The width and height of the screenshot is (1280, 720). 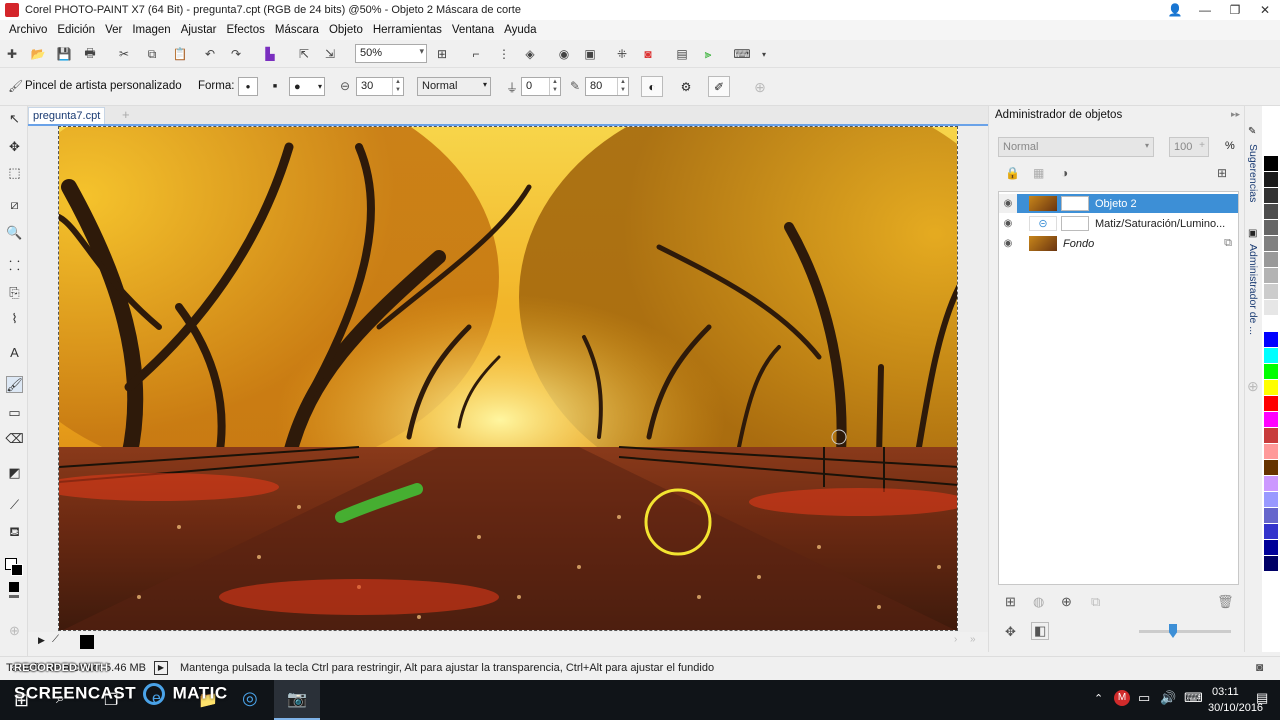 What do you see at coordinates (764, 54) in the screenshot?
I see `chevron-down-icon: ▾` at bounding box center [764, 54].